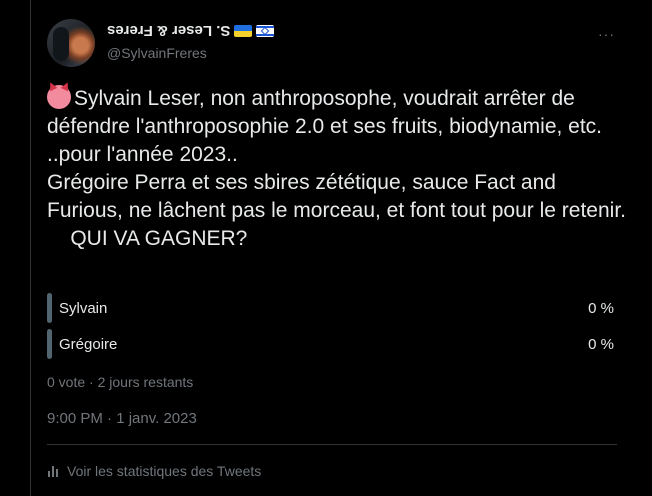 The height and width of the screenshot is (496, 652). Describe the element at coordinates (59, 97) in the screenshot. I see `devil-face-icon` at that location.